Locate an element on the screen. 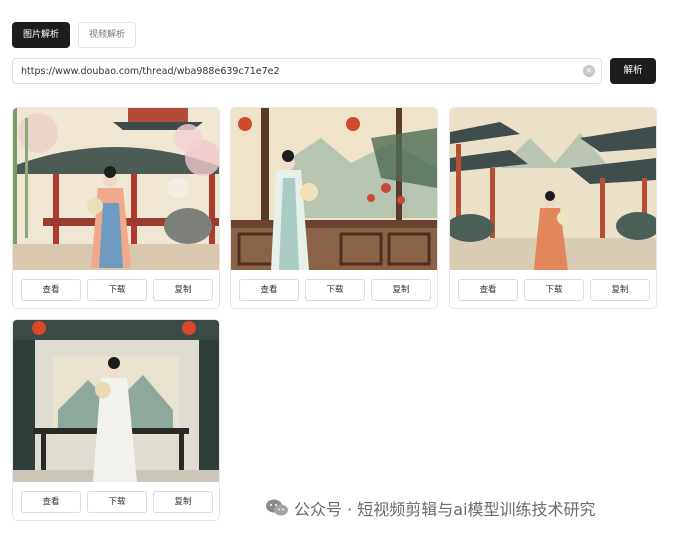  watermark: 公众号 · 短视频剪辑与ai模型训练技术研究 is located at coordinates (431, 508).